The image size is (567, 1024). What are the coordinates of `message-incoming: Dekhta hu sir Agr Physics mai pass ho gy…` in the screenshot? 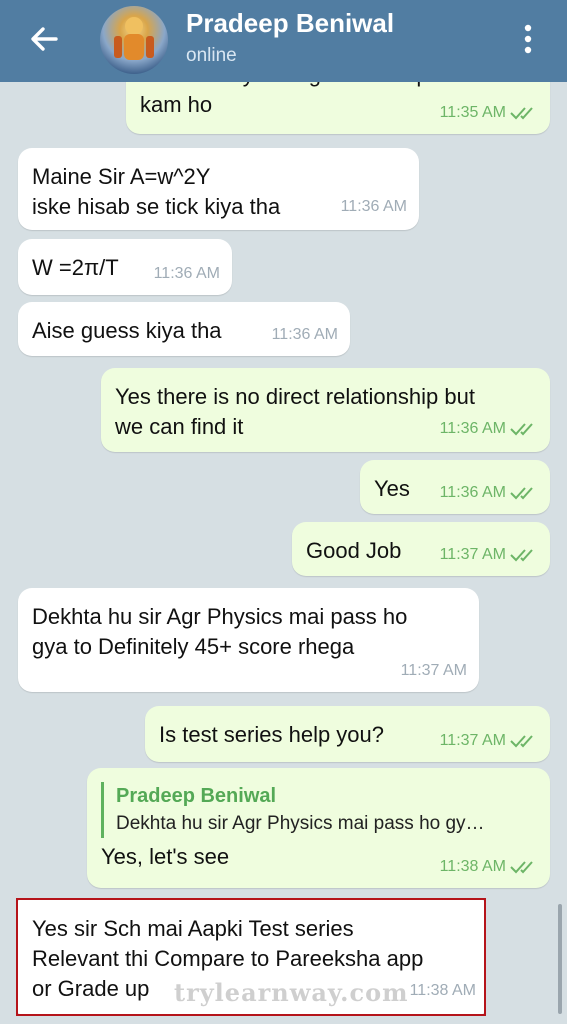 It's located at (248, 640).